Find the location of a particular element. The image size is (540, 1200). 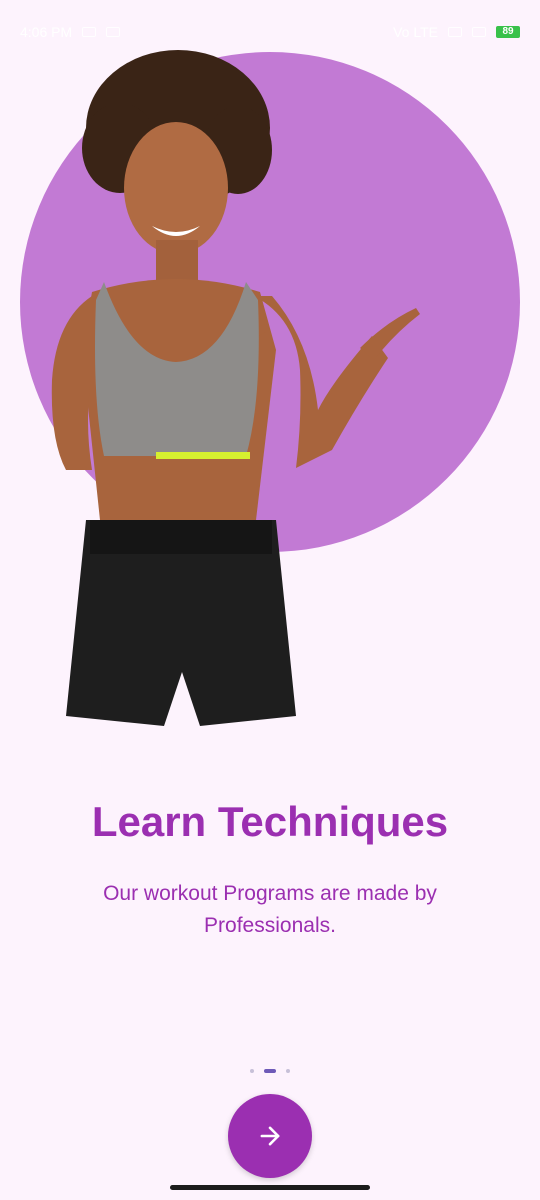

status-left: 4:06 PM is located at coordinates (70, 32).